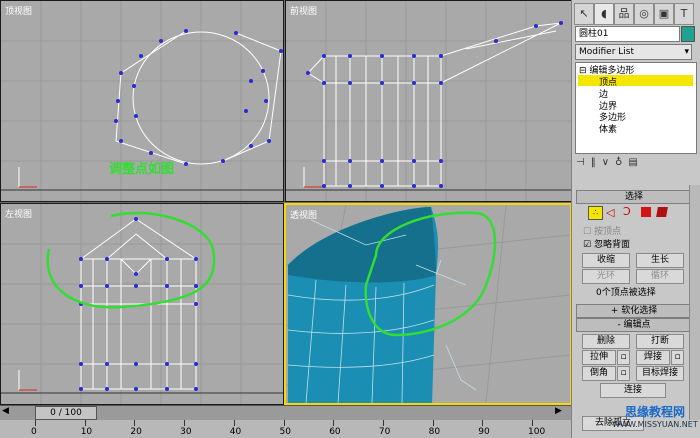 The height and width of the screenshot is (438, 700). Describe the element at coordinates (610, 212) in the screenshot. I see `edge-mode-icon: ◁` at that location.